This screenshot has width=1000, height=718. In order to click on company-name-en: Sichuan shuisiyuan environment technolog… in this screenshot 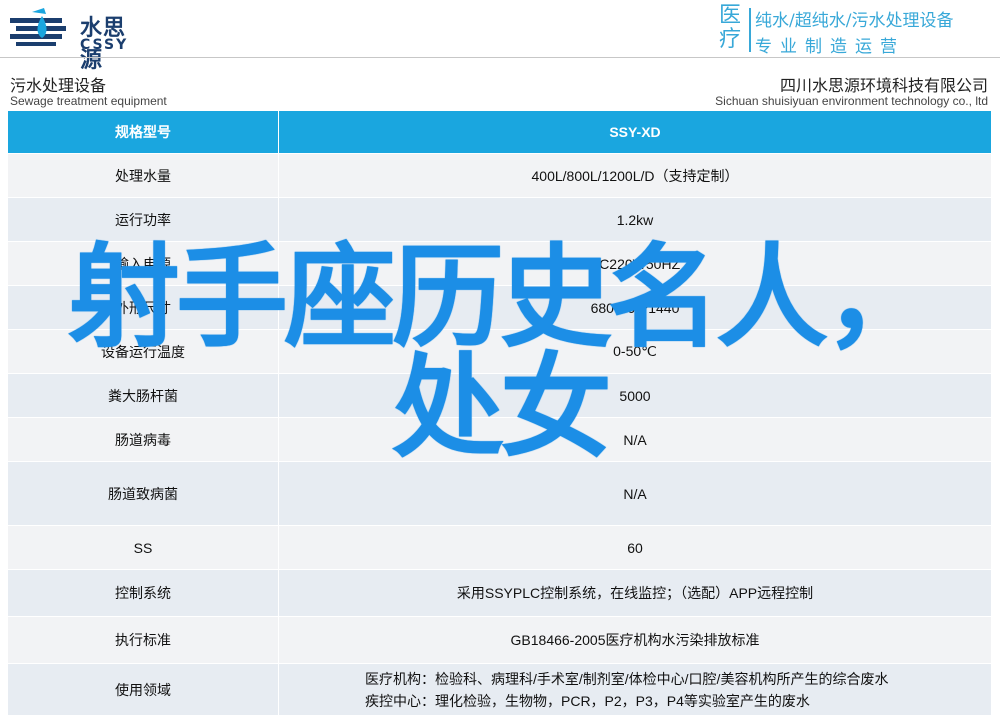, I will do `click(851, 101)`.